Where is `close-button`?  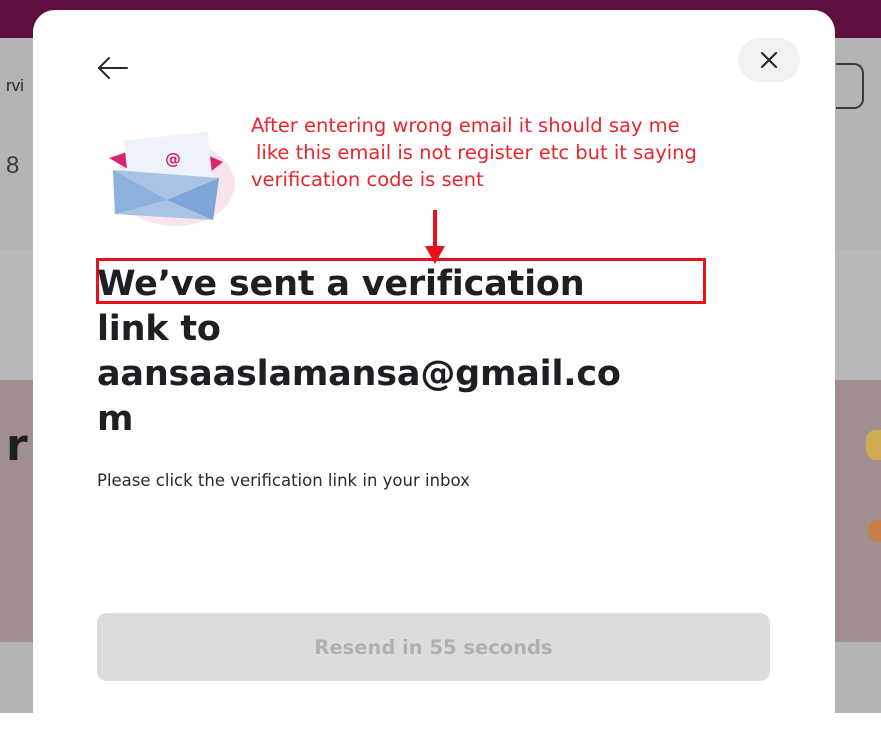
close-button is located at coordinates (769, 60).